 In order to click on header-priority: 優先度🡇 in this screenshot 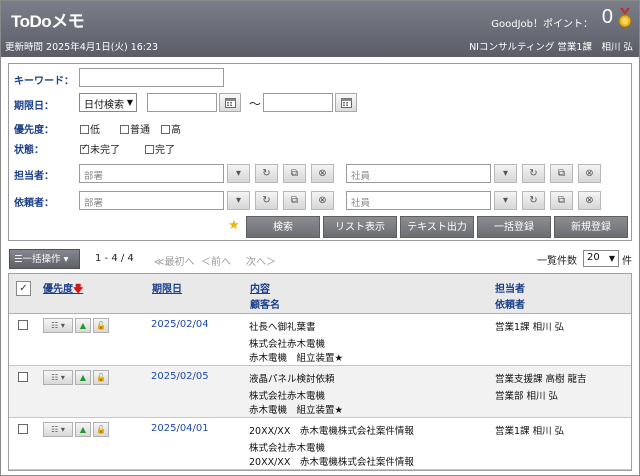, I will do `click(63, 289)`.